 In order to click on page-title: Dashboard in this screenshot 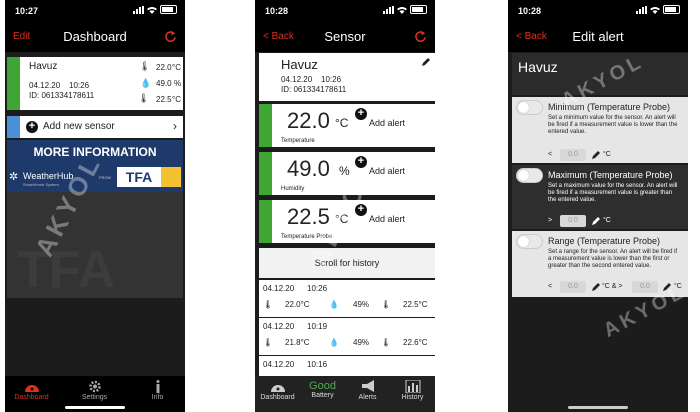, I will do `click(95, 36)`.